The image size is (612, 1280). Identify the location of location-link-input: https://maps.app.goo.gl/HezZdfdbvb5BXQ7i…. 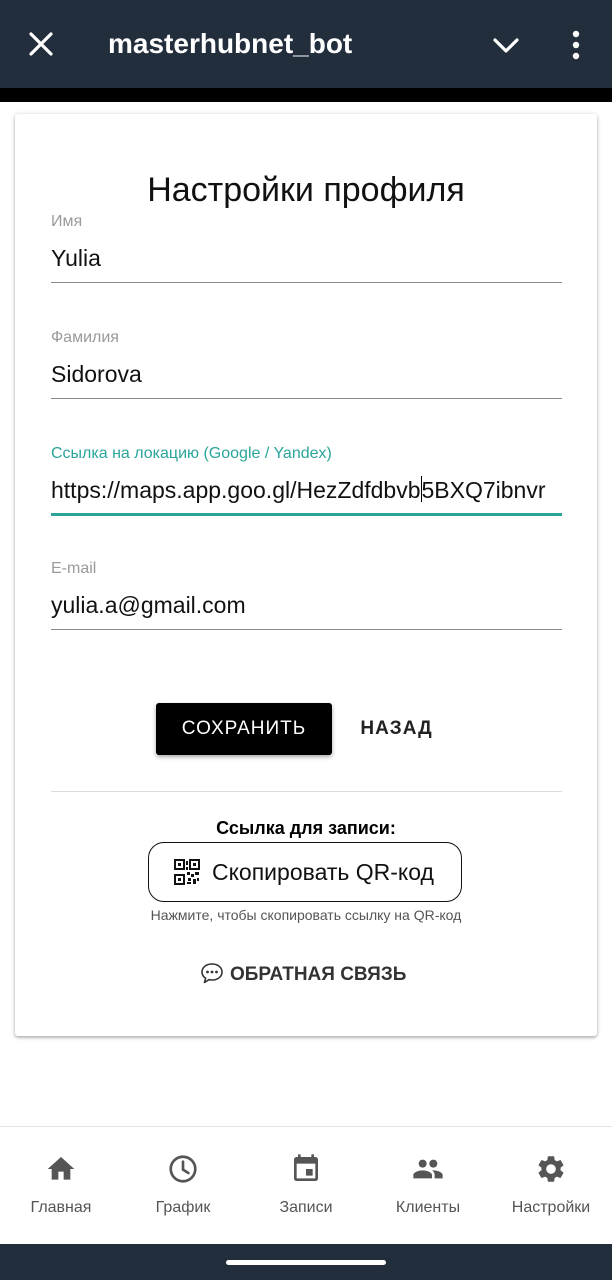
(306, 490).